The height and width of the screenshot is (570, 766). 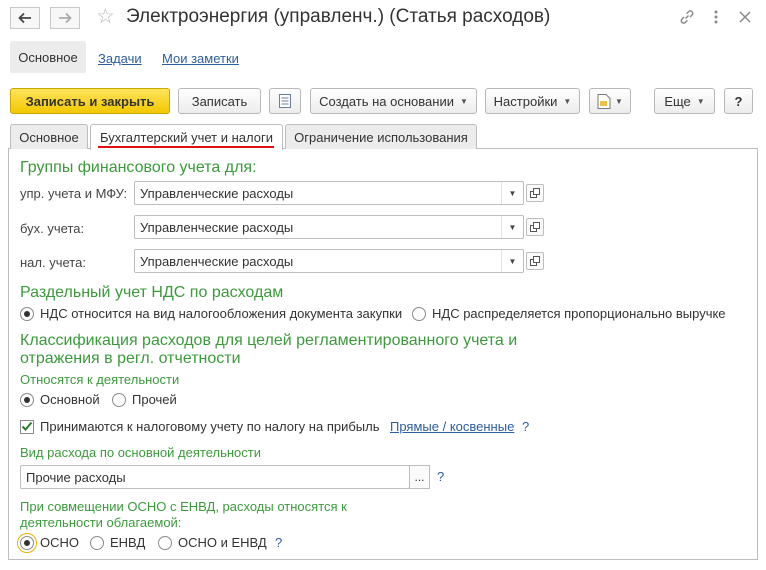 I want to click on forward-button, so click(x=65, y=18).